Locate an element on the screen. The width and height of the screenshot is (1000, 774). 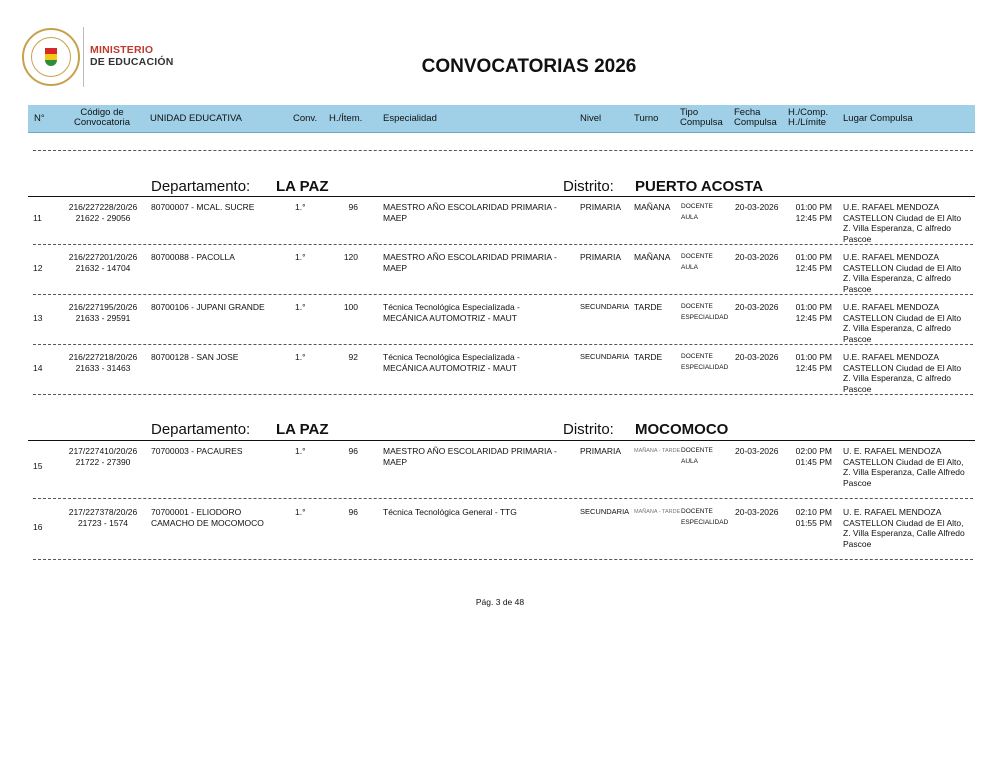
row-codigo: 216/227218/20/26 21633 - 31463 is located at coordinates (103, 362).